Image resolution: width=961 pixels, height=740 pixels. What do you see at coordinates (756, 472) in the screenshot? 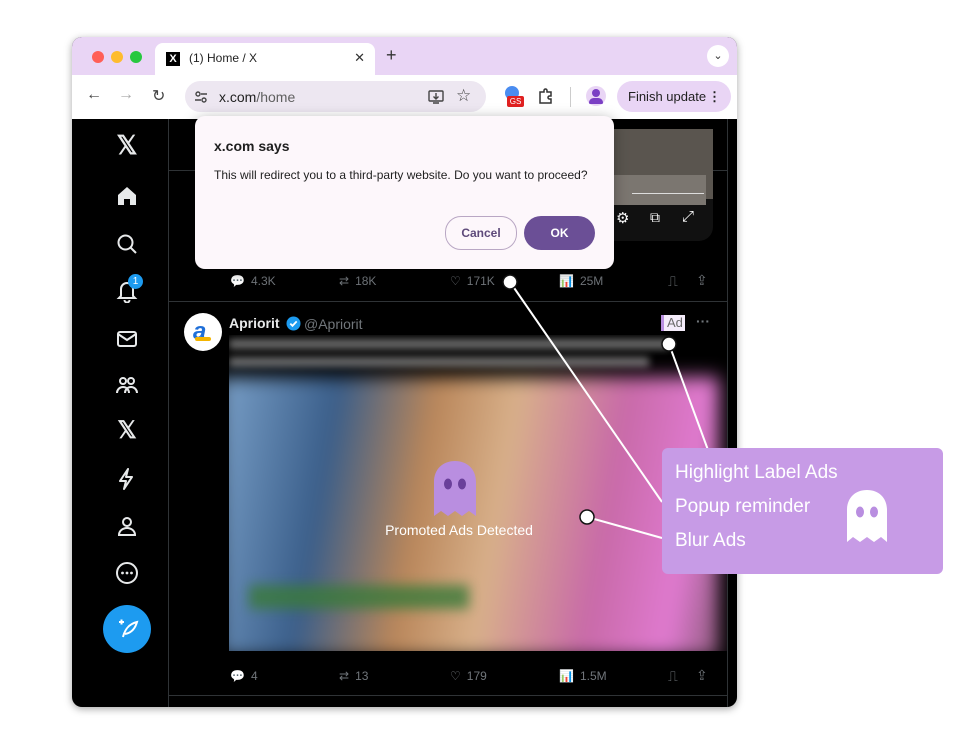
I see `feature-highlight-label-ads: Highlight Label Ads` at bounding box center [756, 472].